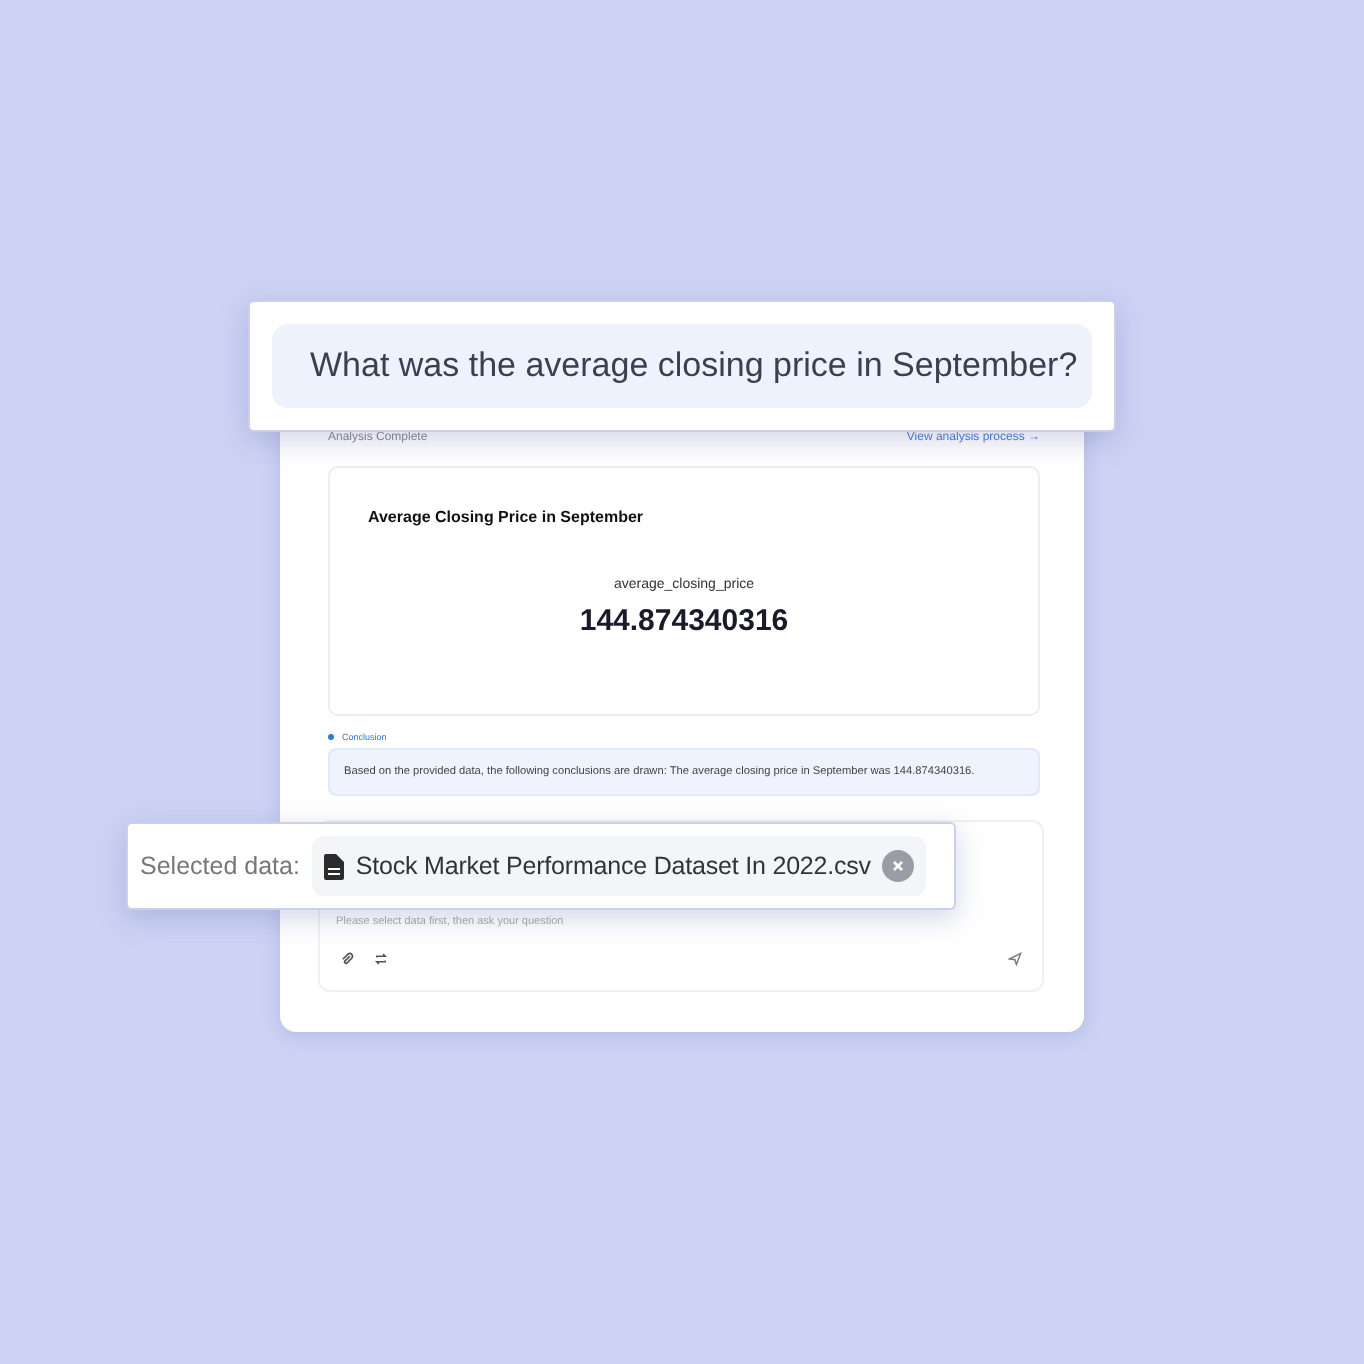 The image size is (1364, 1364). Describe the element at coordinates (613, 866) in the screenshot. I see `file-name: Stock Market Performance Dataset In 2022.csv` at that location.